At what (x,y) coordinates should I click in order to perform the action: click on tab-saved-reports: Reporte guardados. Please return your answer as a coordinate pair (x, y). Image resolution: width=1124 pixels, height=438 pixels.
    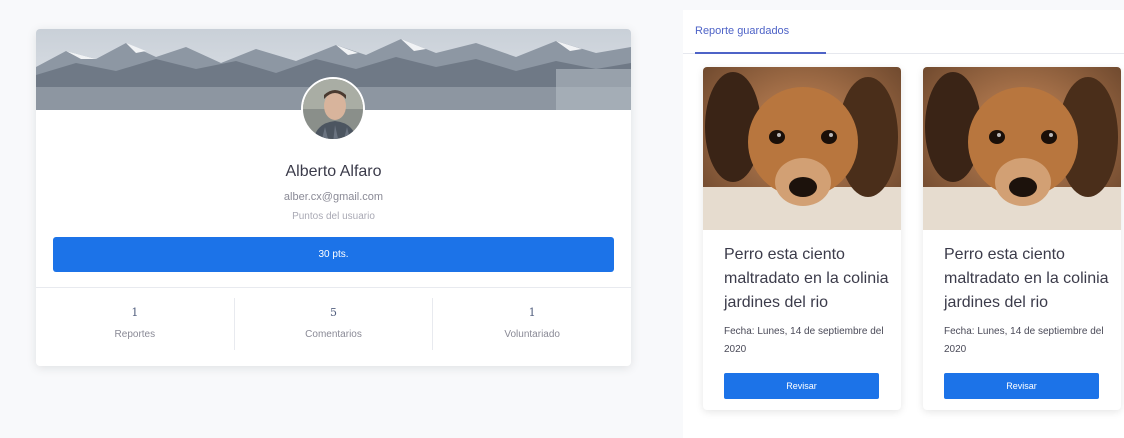
    Looking at the image, I should click on (742, 31).